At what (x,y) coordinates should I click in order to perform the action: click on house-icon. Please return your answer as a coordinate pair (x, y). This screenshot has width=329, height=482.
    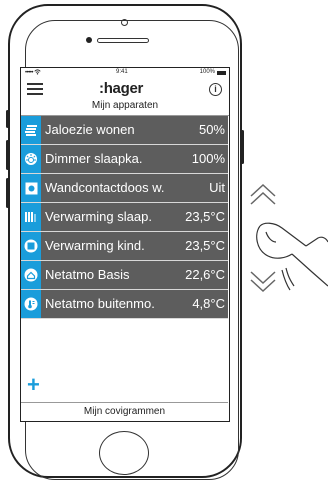
    Looking at the image, I should click on (31, 275).